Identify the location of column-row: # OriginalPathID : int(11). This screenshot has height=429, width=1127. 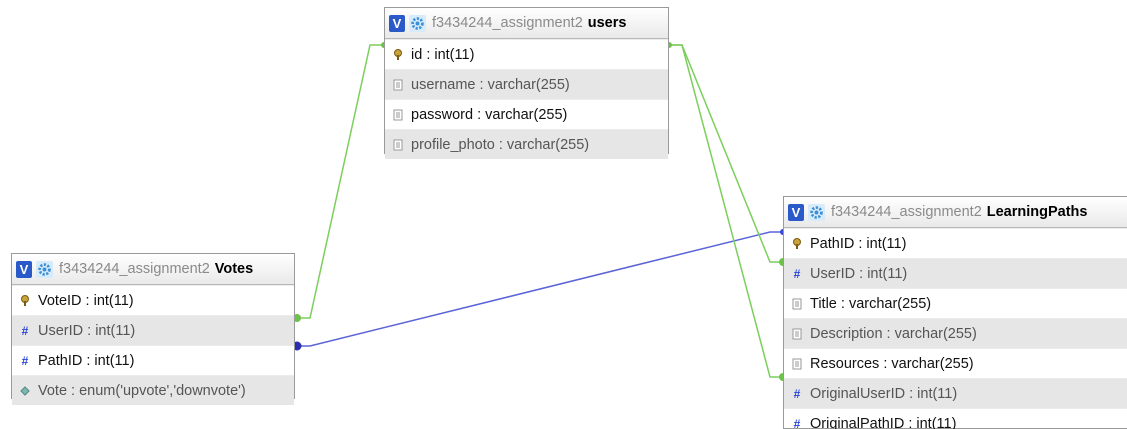
(955, 418).